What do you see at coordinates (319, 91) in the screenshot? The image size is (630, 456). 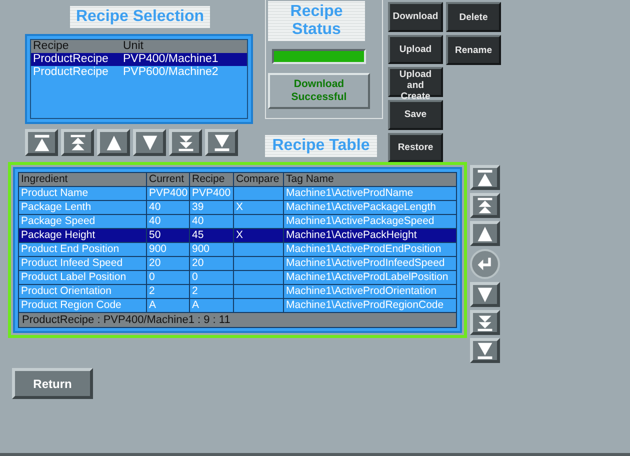 I see `status-message: Download Successful` at bounding box center [319, 91].